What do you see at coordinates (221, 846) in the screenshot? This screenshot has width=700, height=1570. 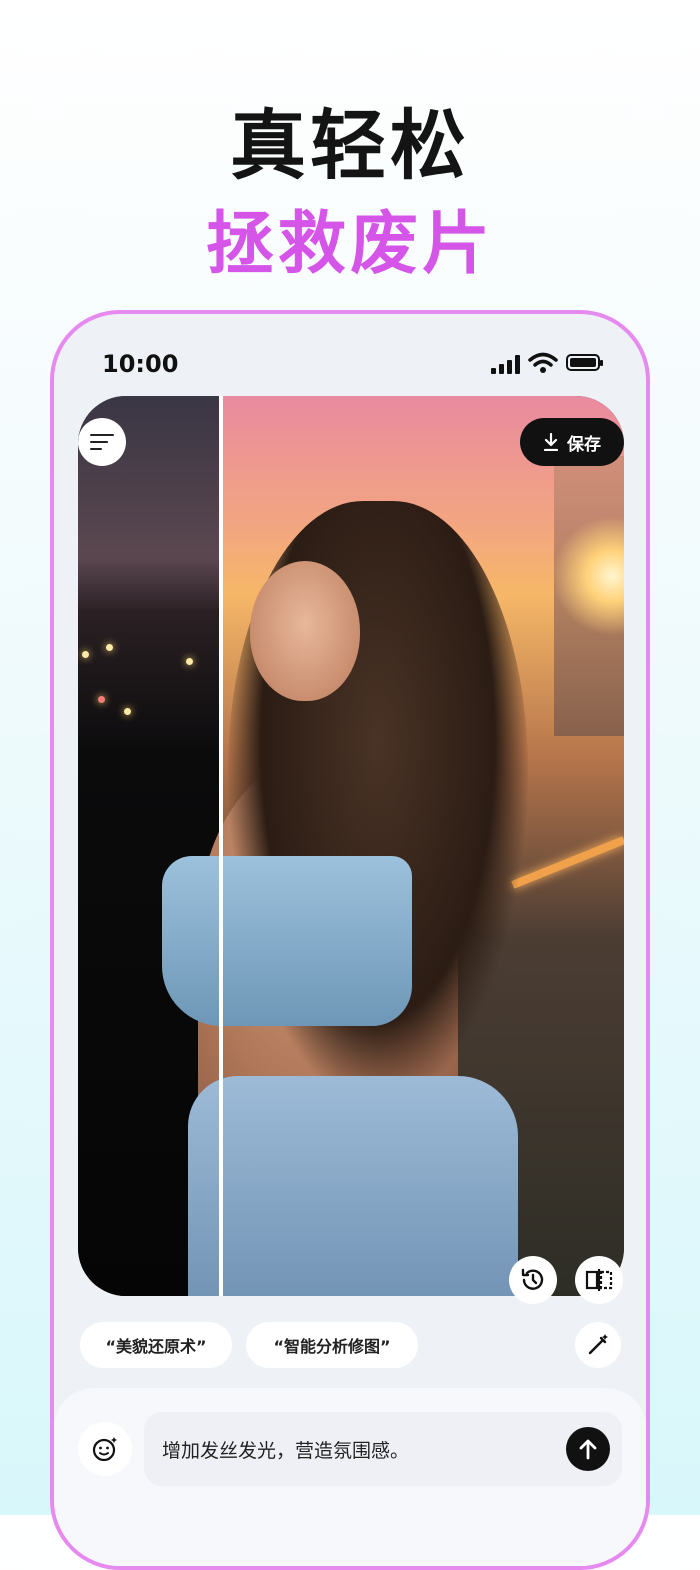 I see `compare-divider-handle` at bounding box center [221, 846].